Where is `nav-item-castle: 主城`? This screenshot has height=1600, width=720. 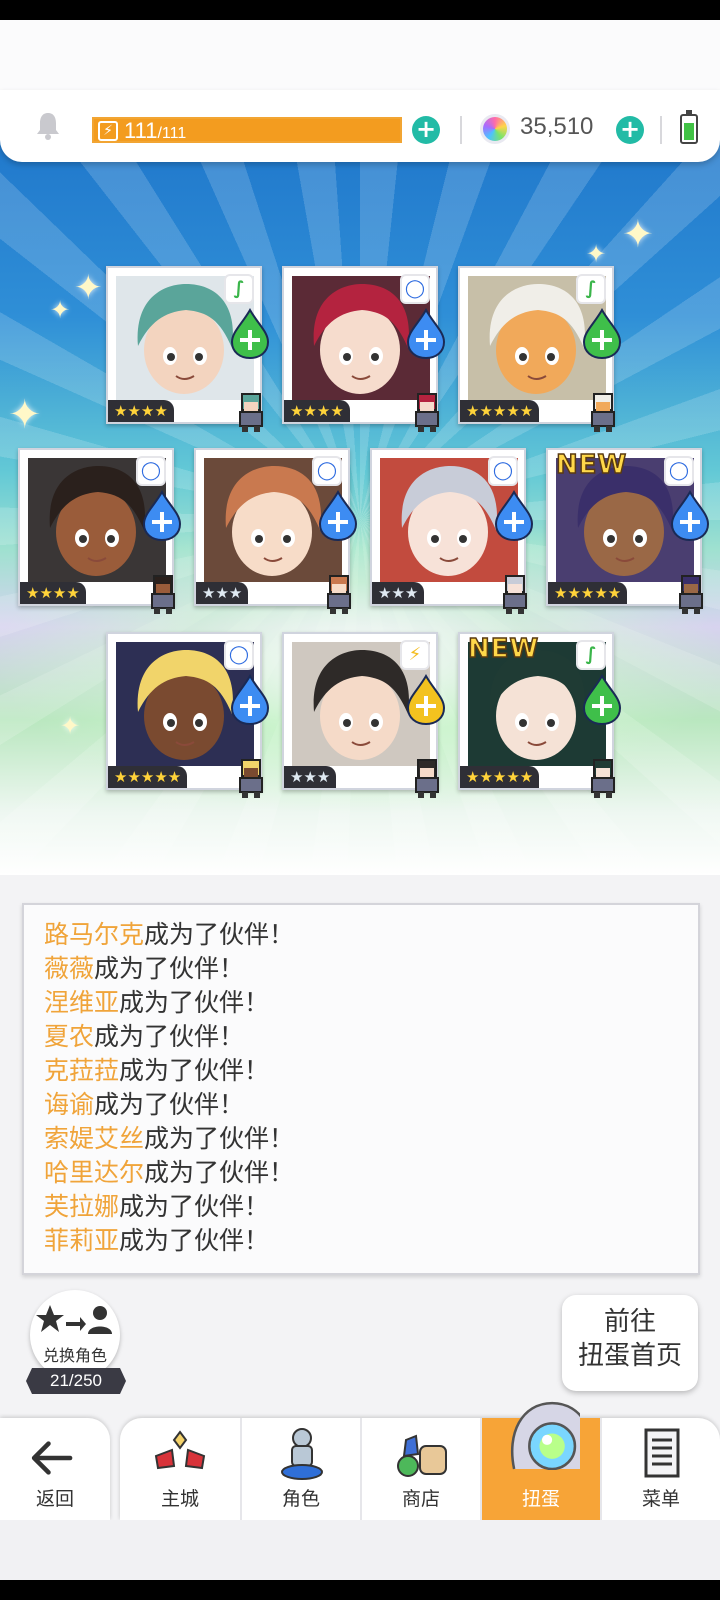
nav-item-castle: 主城 is located at coordinates (180, 1469).